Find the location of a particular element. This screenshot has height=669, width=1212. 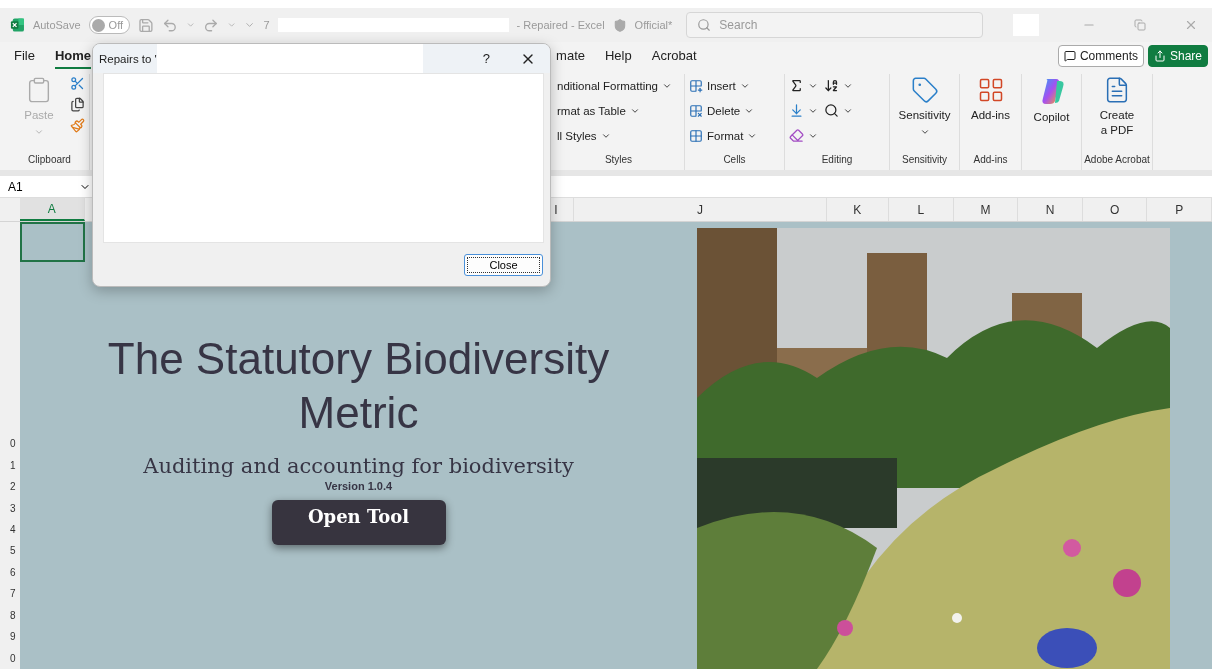

ribbon-tab: File is located at coordinates (24, 56).